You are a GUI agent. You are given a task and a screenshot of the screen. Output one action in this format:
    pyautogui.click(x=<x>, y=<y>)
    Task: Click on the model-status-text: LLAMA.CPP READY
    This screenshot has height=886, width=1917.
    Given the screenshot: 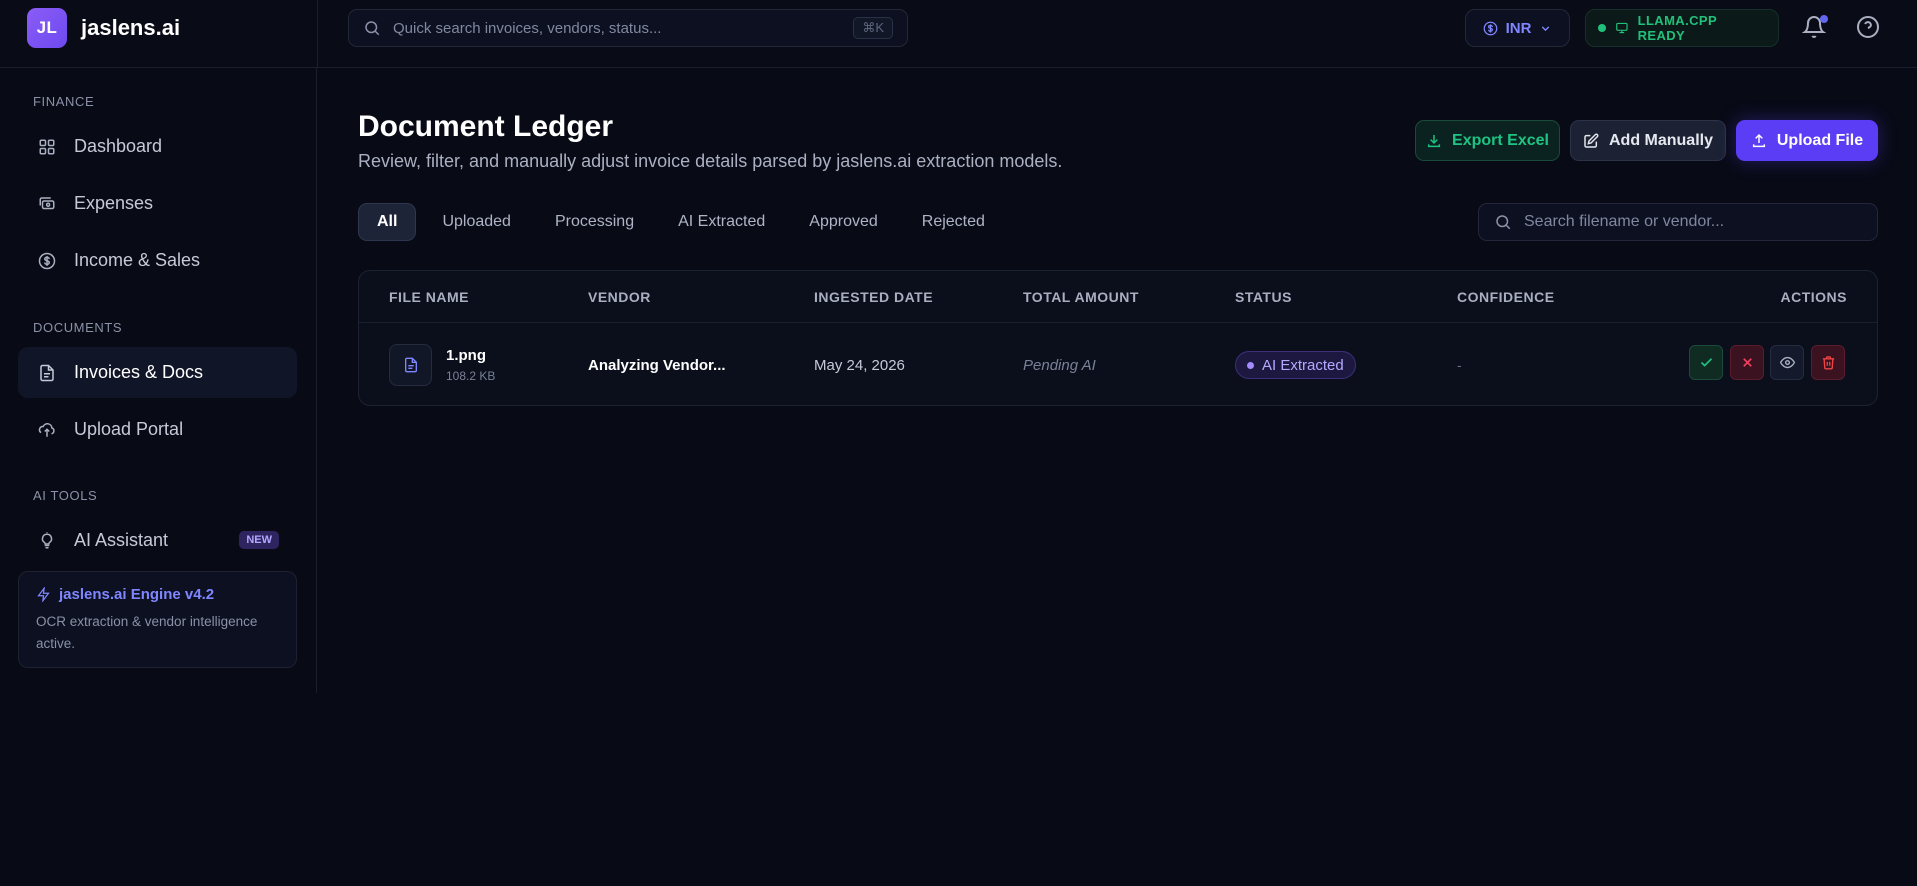 What is the action you would take?
    pyautogui.click(x=1677, y=28)
    